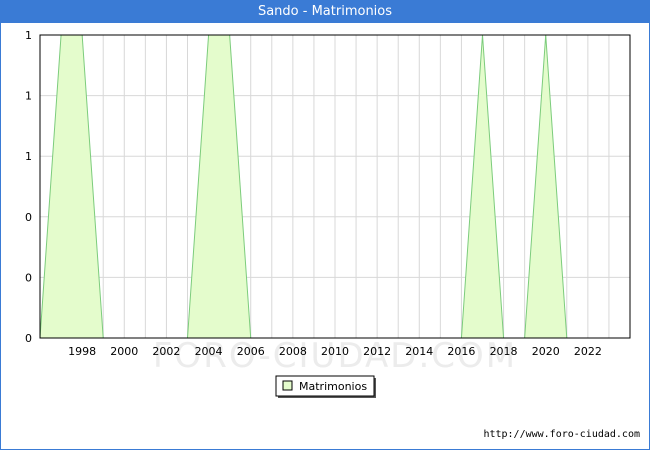  Describe the element at coordinates (124, 351) in the screenshot. I see `x-tick-label: 2000` at that location.